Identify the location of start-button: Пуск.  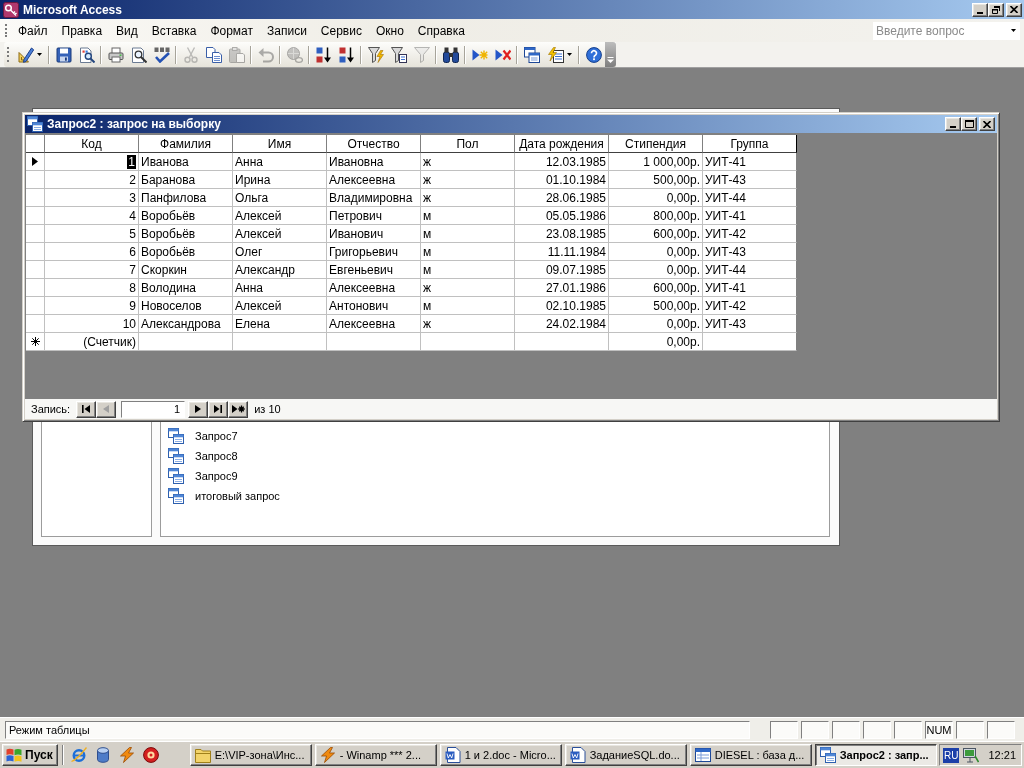
(30, 755).